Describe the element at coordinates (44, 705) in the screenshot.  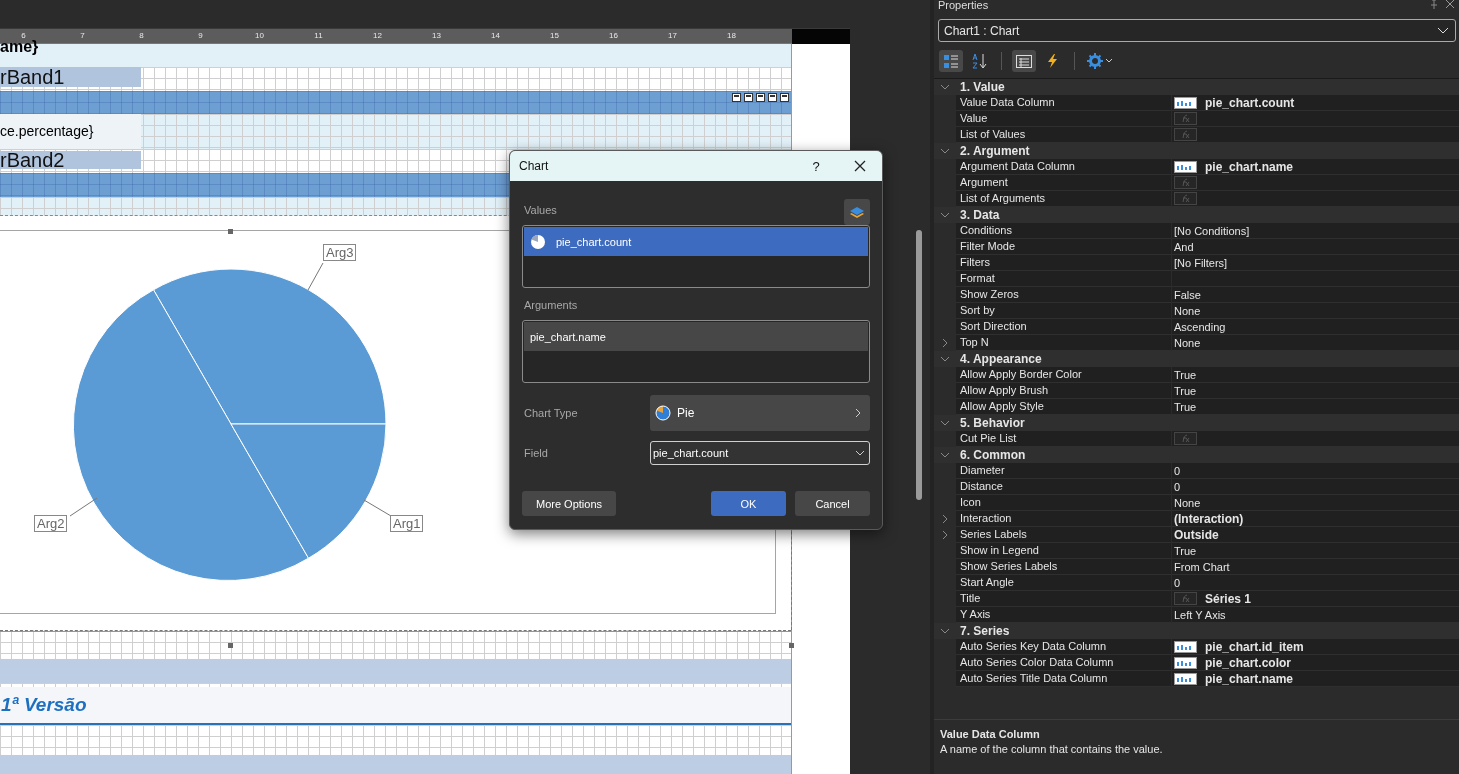
I see `footer-title: 1ª Versão` at that location.